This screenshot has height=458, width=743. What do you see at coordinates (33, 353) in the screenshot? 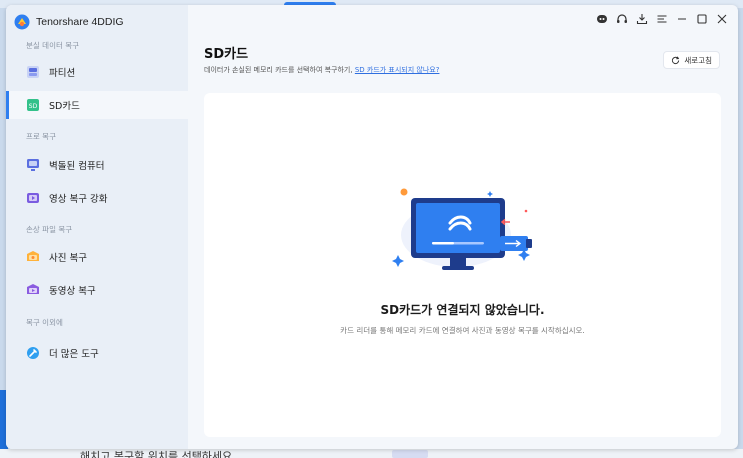
I see `tools-icon` at bounding box center [33, 353].